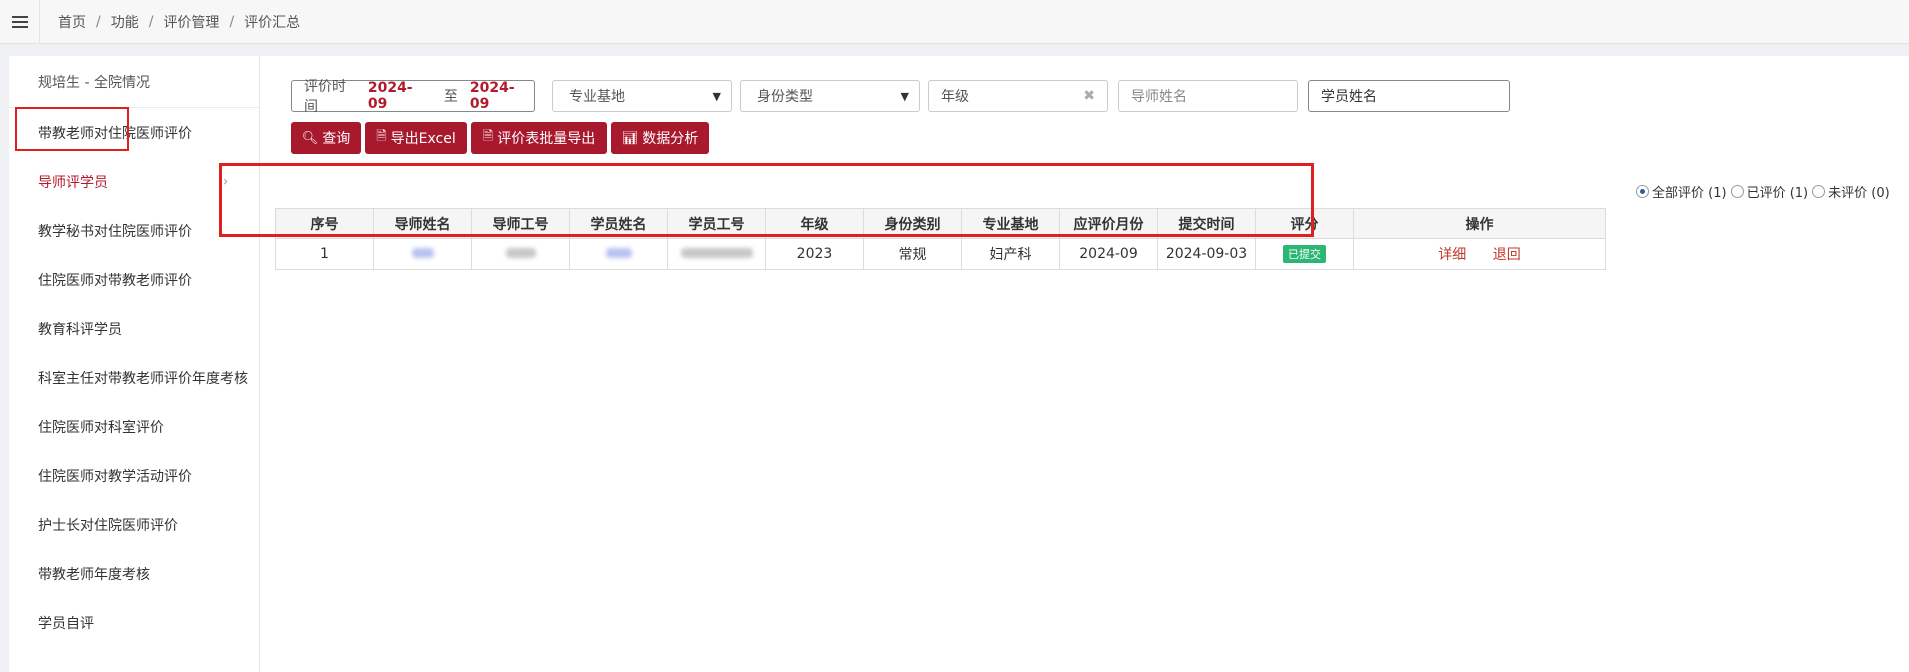 This screenshot has width=1909, height=672. I want to click on radio-all-evaluations: 全部评价 (1), so click(1681, 191).